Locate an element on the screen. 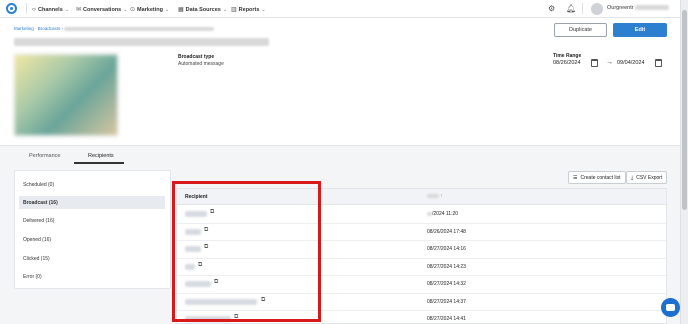 The height and width of the screenshot is (324, 688). code-icon: ‹› is located at coordinates (34, 9).